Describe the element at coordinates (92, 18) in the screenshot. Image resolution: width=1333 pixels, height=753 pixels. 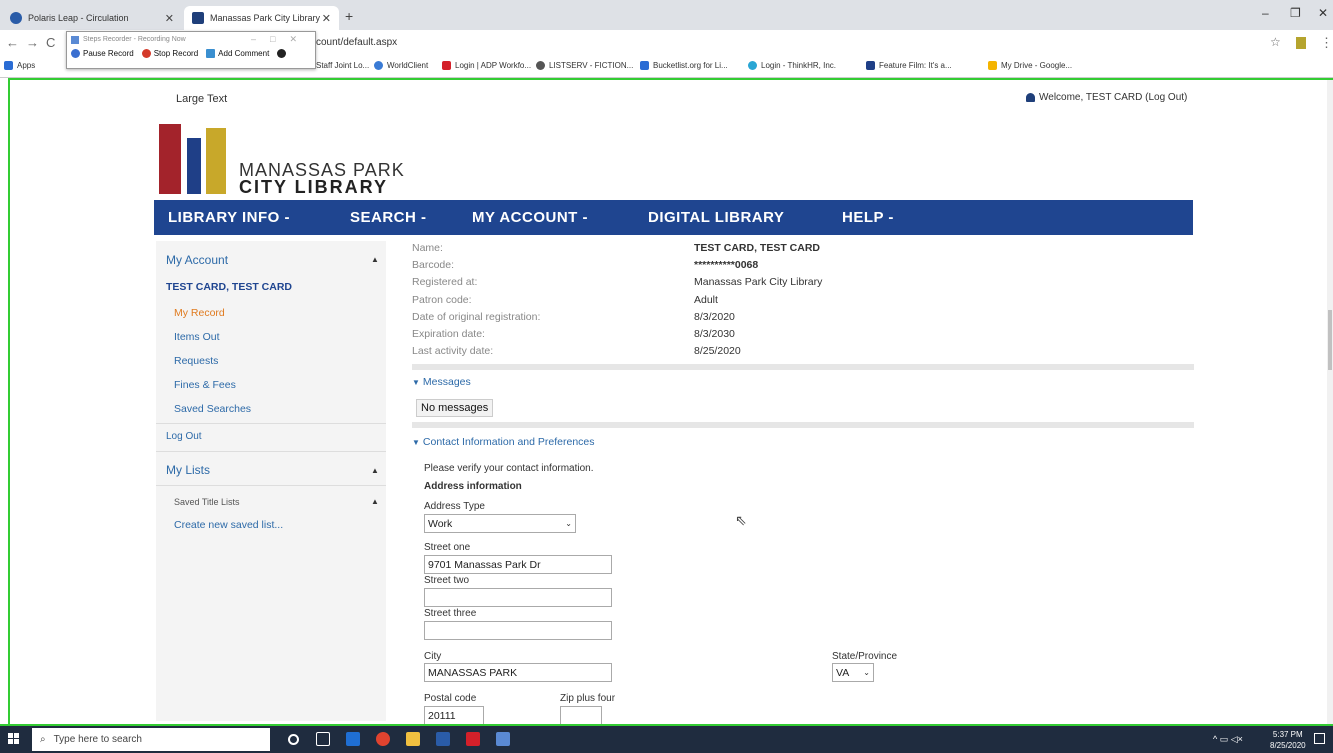
I see `tab-polaris-leap: Polaris Leap - Circulation ✕` at that location.